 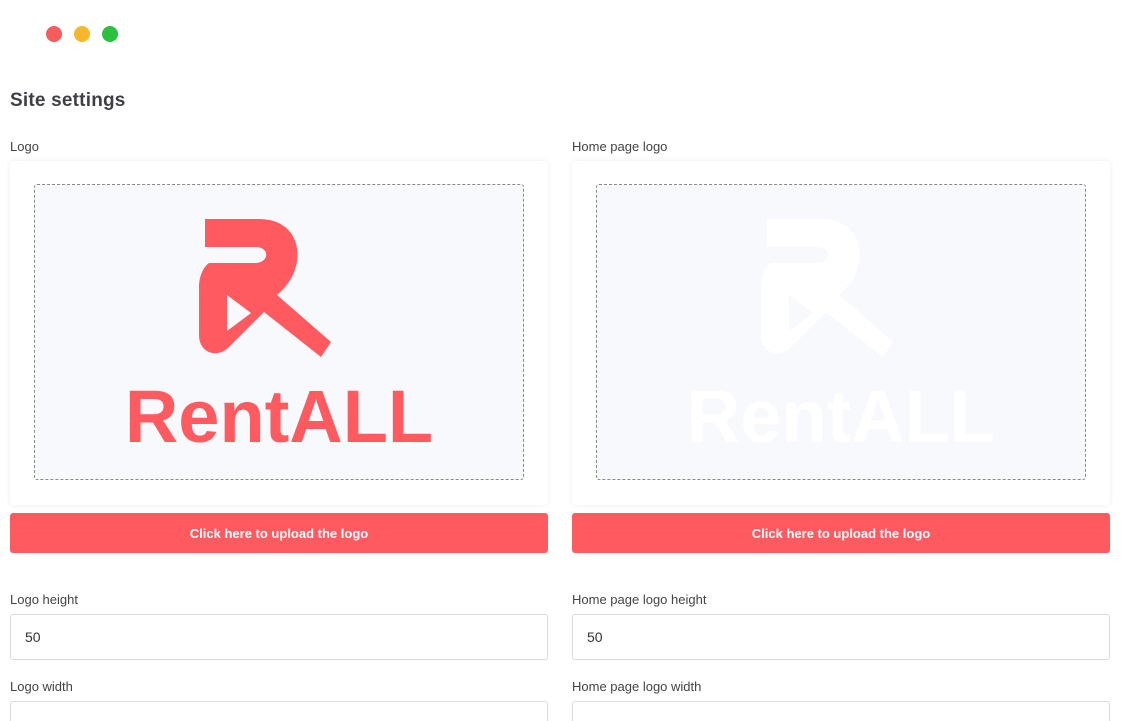 What do you see at coordinates (639, 599) in the screenshot?
I see `home-logo-height-label: Home page logo height` at bounding box center [639, 599].